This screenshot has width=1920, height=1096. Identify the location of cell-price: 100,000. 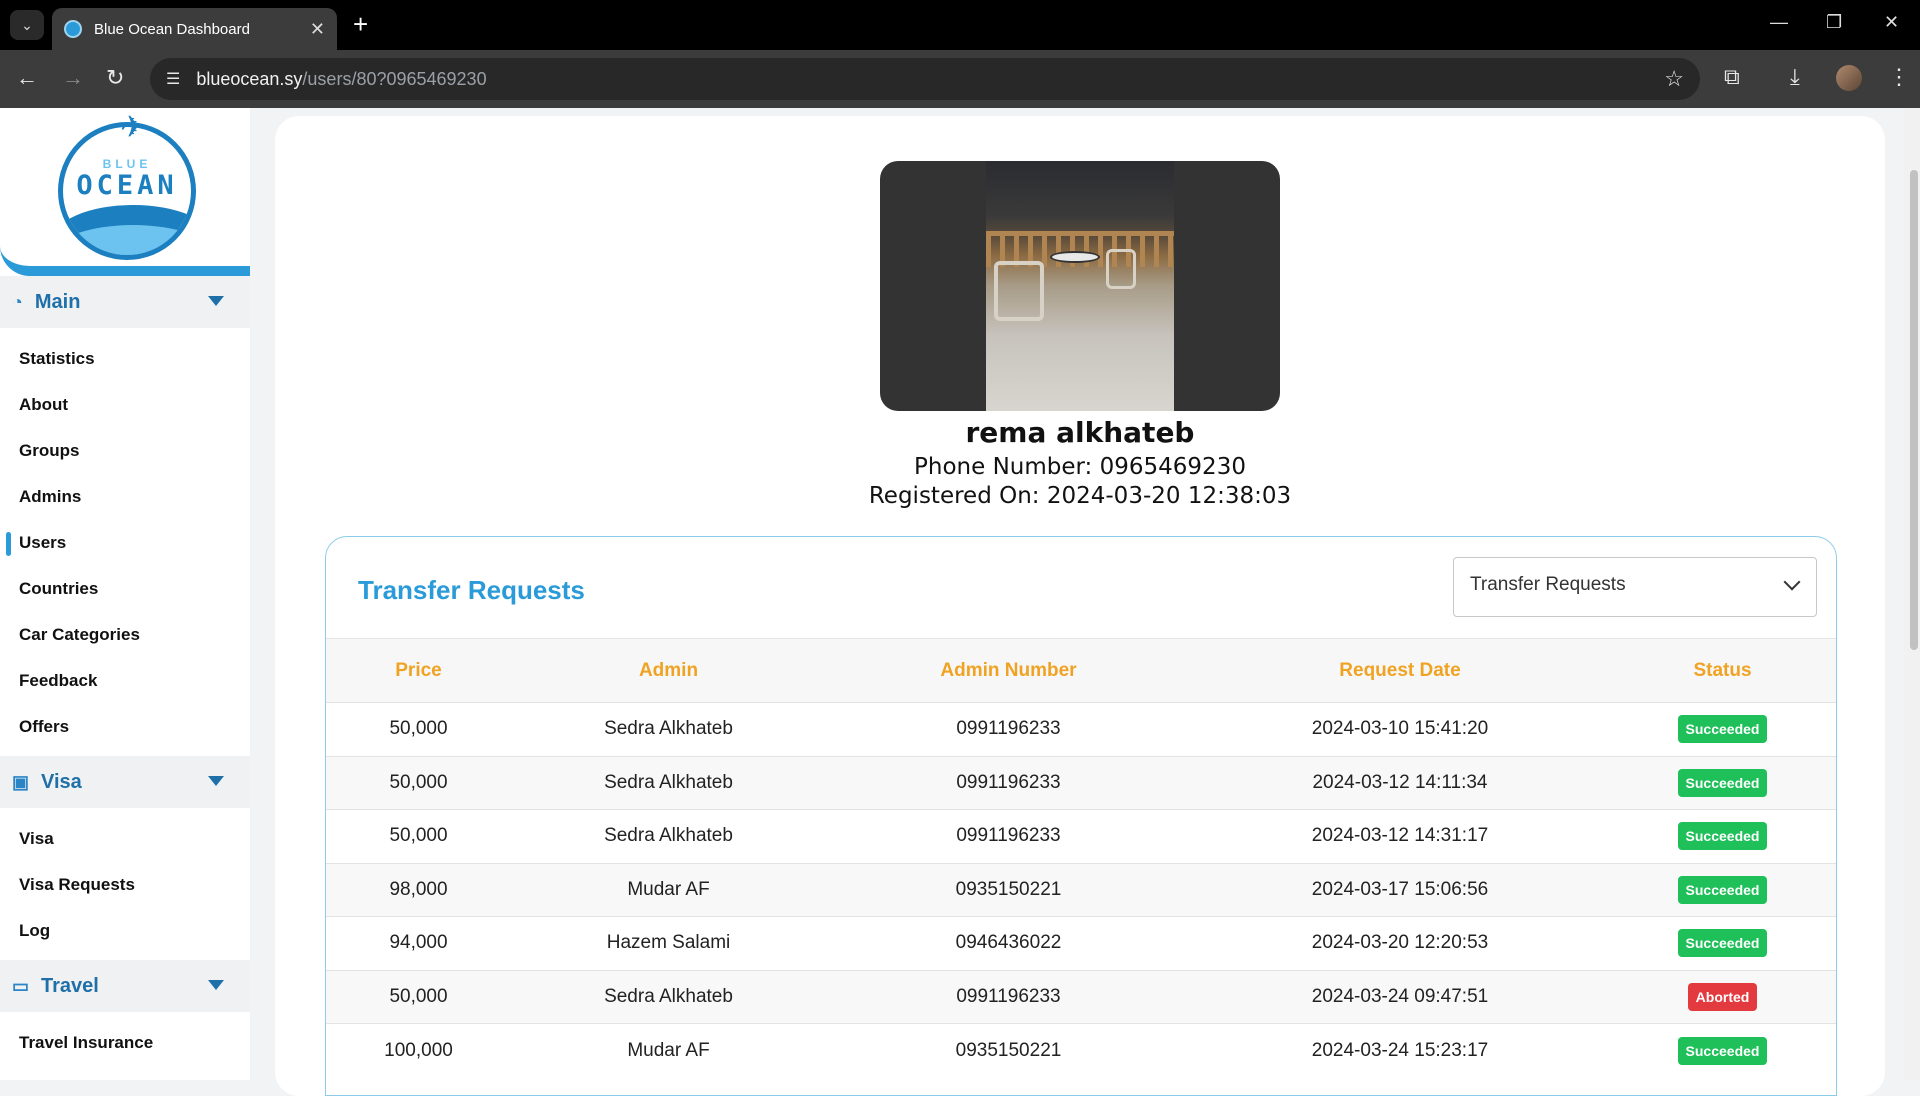
(418, 1050).